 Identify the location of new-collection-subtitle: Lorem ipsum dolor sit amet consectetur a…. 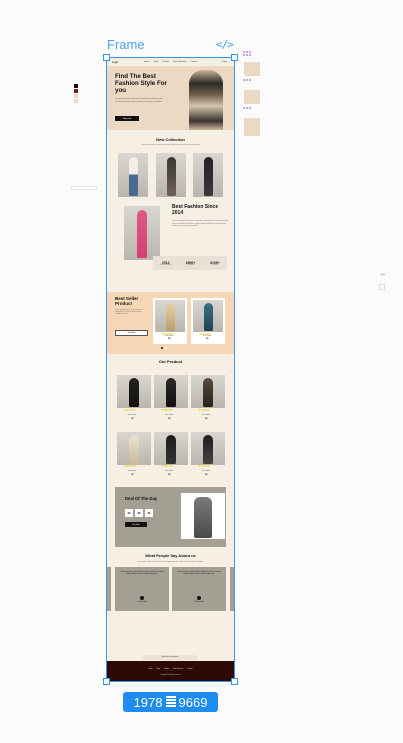
(170, 145).